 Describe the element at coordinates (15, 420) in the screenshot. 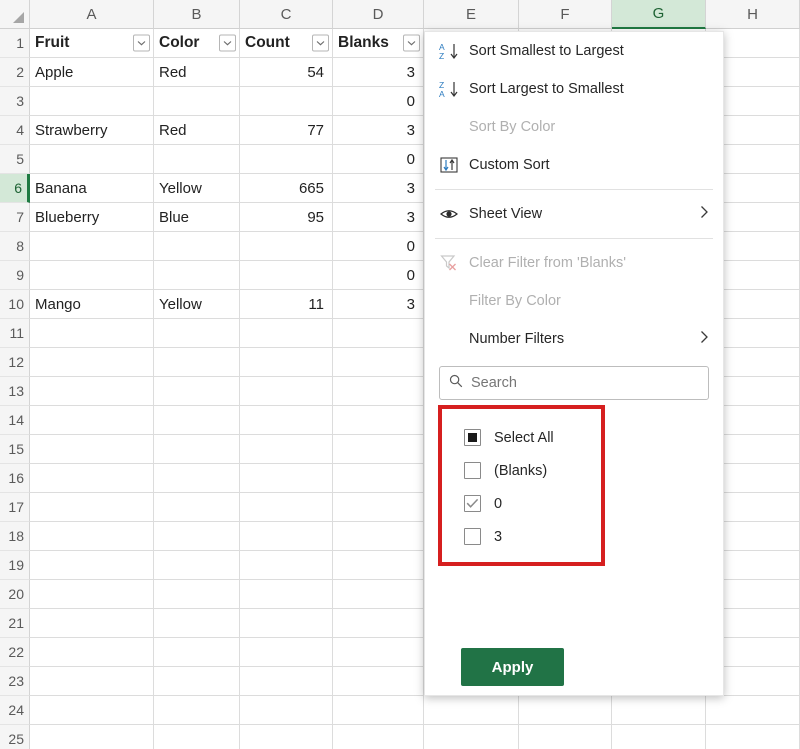

I see `row-header-14: 14` at that location.